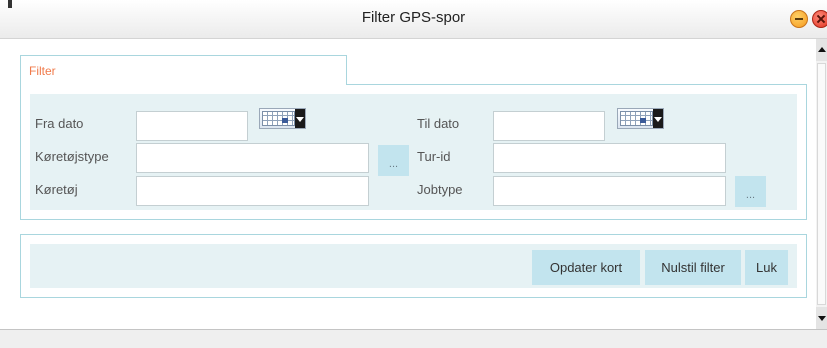 Image resolution: width=827 pixels, height=348 pixels. What do you see at coordinates (72, 156) in the screenshot?
I see `koretojstype-label: Køretøjstype` at bounding box center [72, 156].